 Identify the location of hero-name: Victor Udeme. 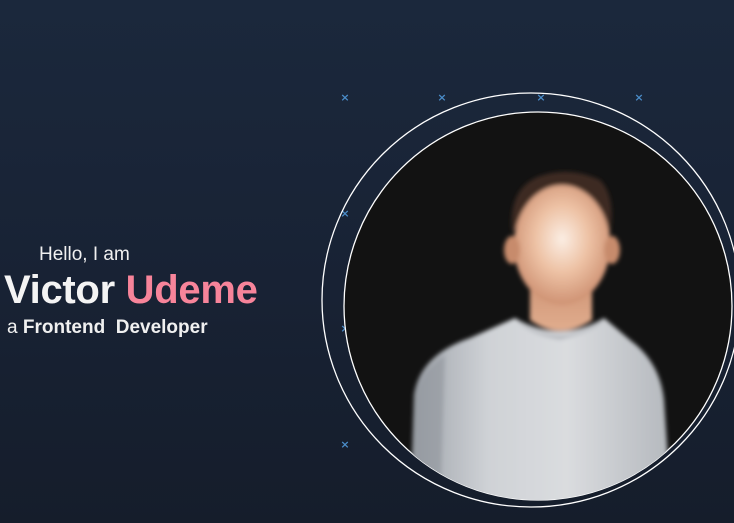
(131, 290).